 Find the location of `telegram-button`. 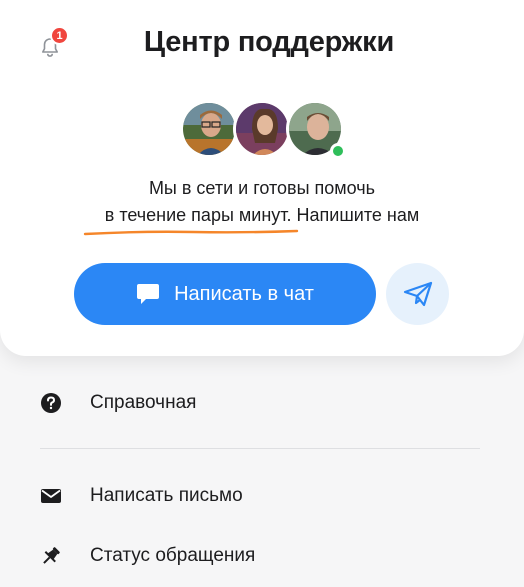

telegram-button is located at coordinates (417, 294).